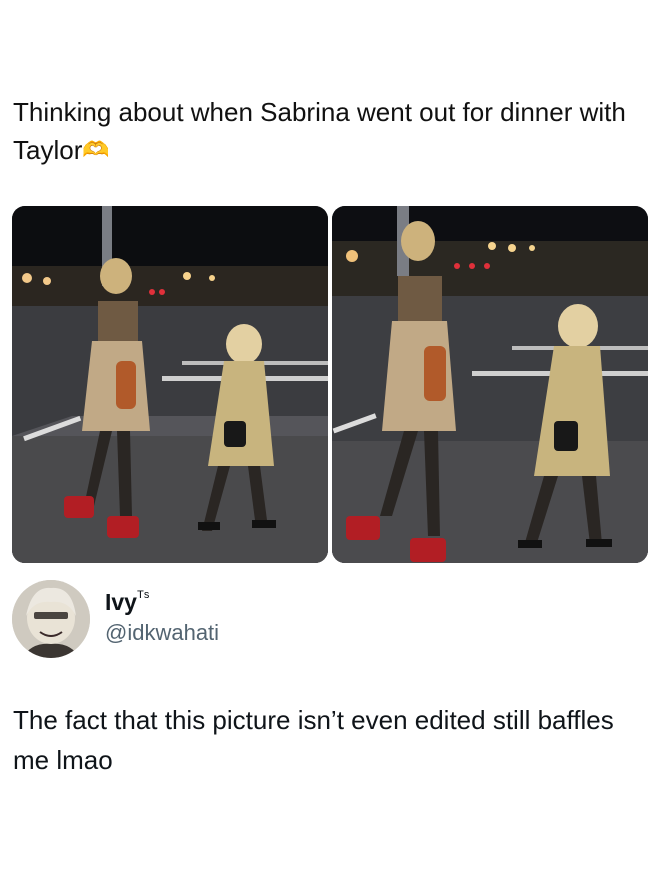 The height and width of the screenshot is (880, 660). What do you see at coordinates (312, 620) in the screenshot?
I see `tweet-author: Ivyᵀˢ @idkwahati` at bounding box center [312, 620].